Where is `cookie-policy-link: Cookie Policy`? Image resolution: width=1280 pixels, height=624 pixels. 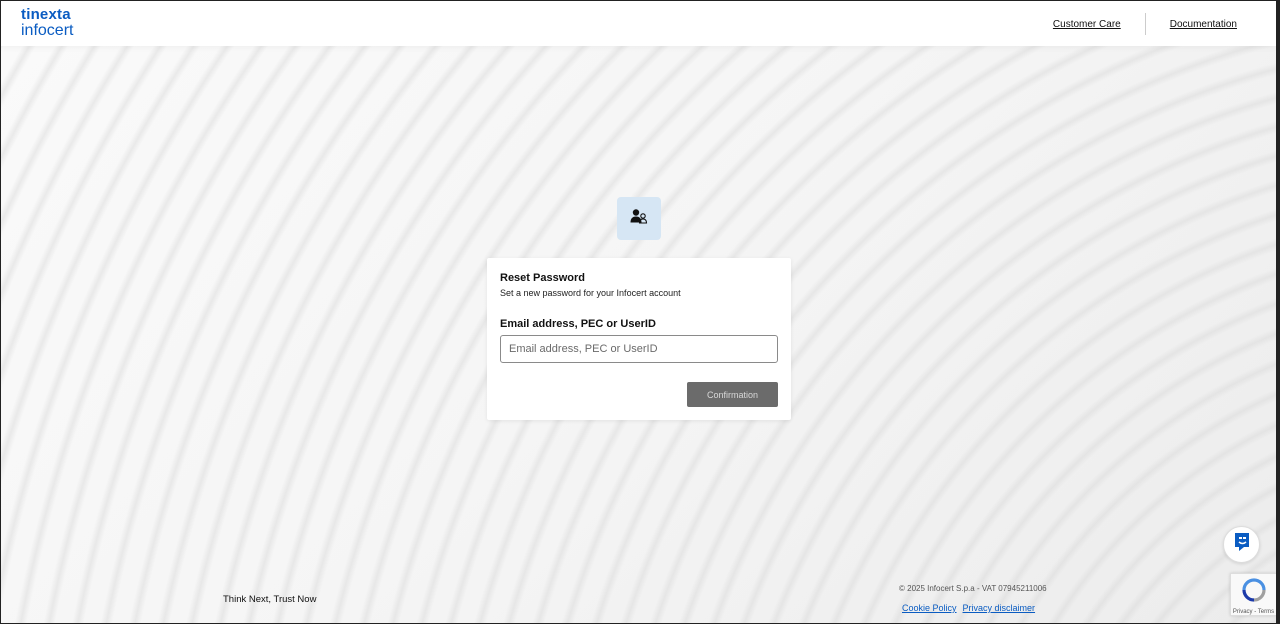
cookie-policy-link: Cookie Policy is located at coordinates (929, 608).